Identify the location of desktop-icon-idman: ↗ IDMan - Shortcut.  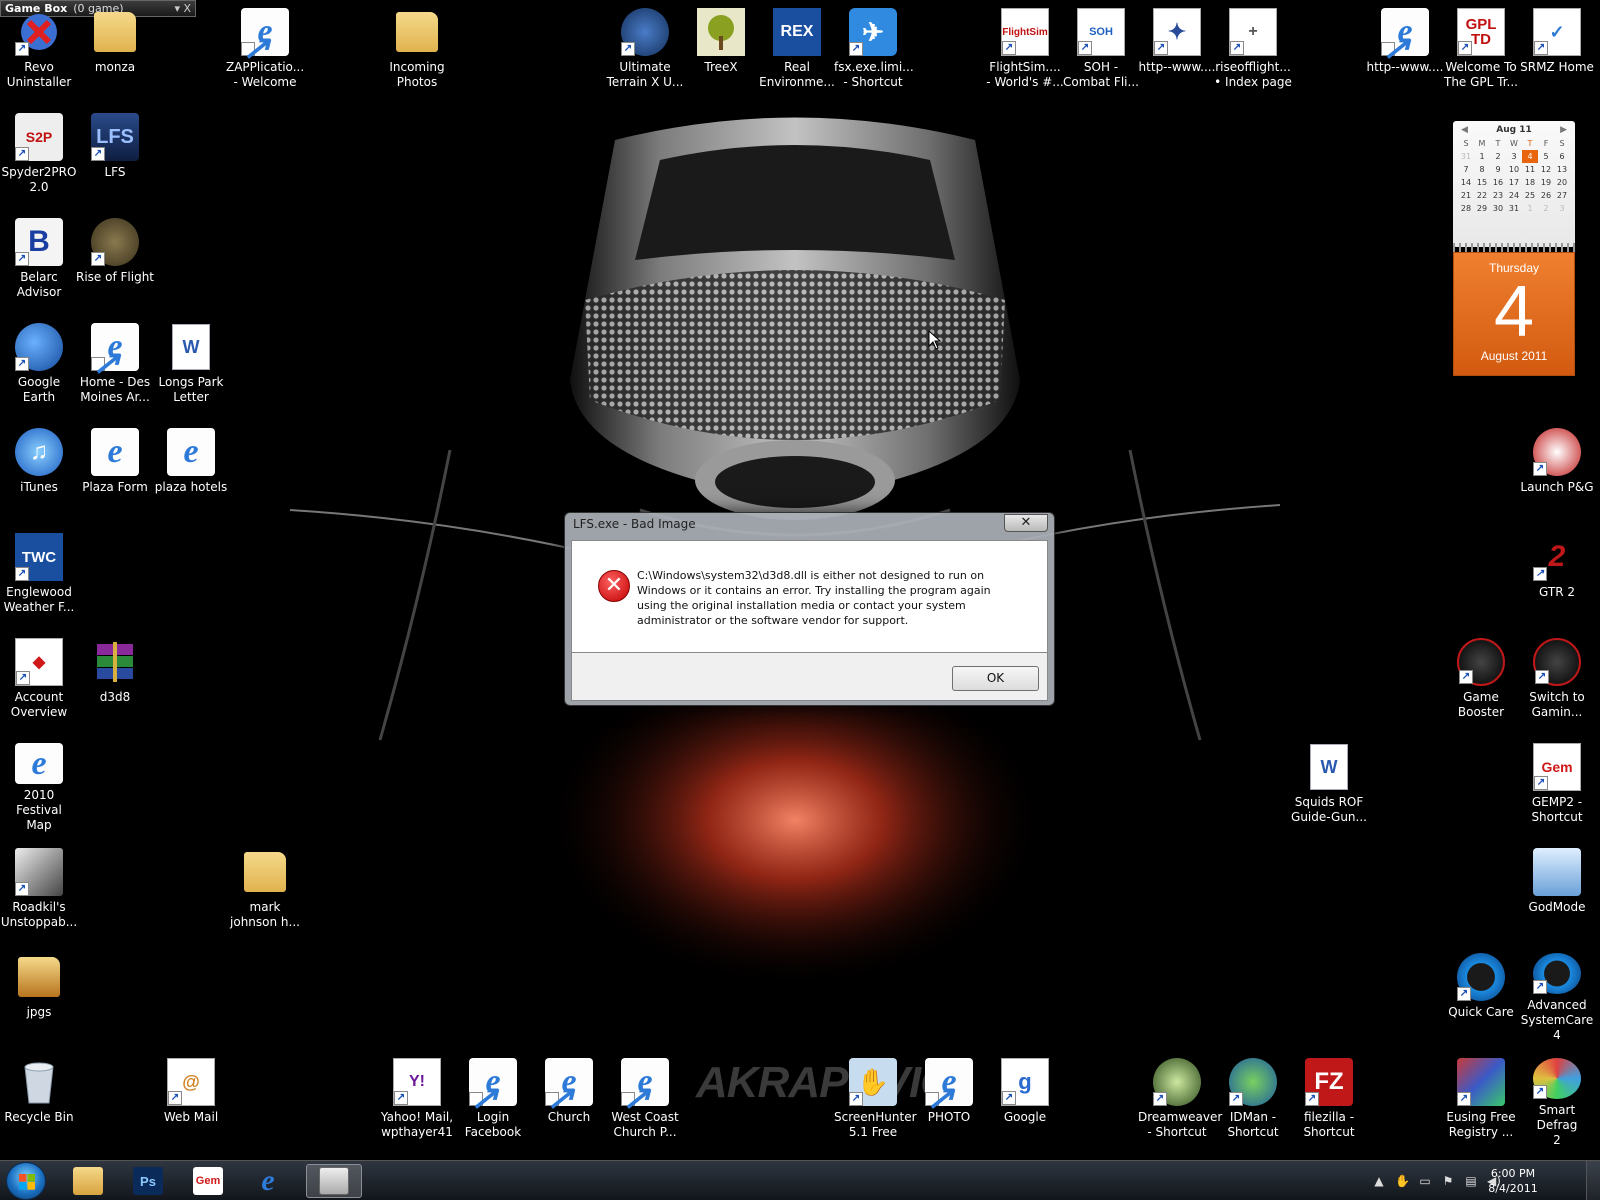
(1253, 1100).